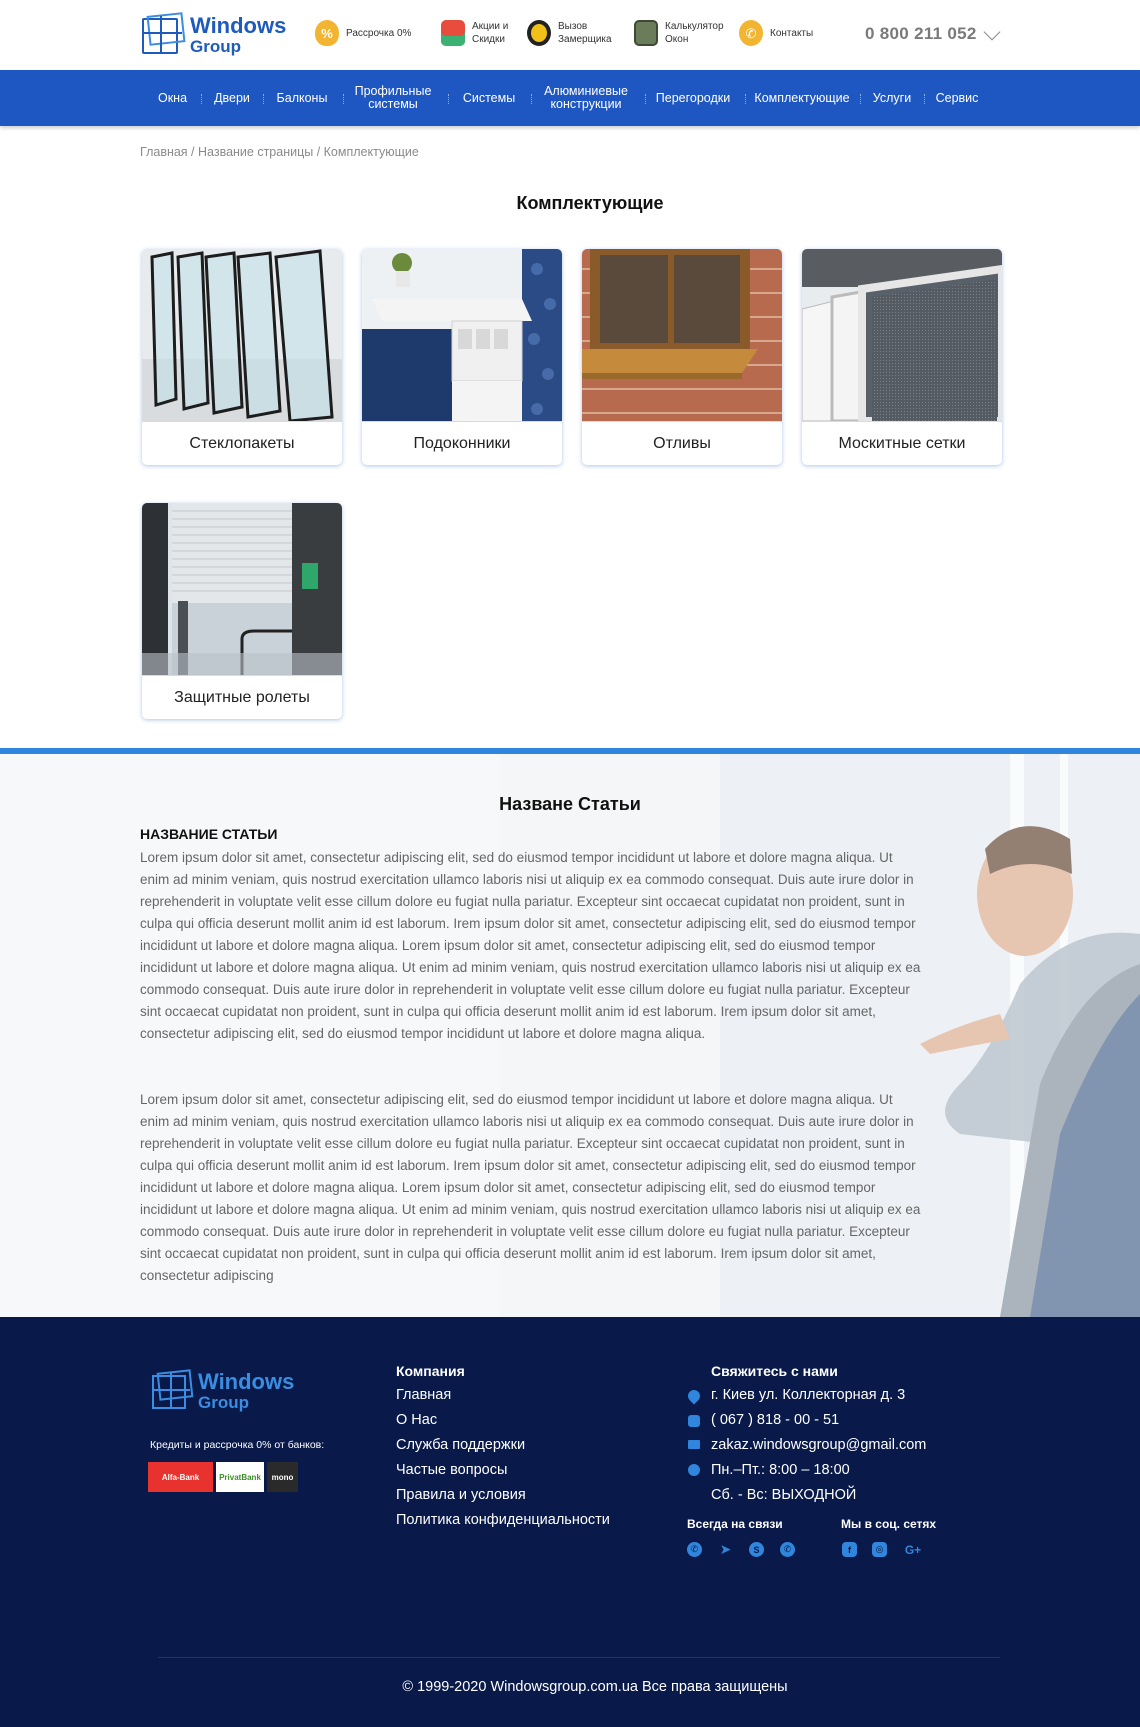 The image size is (1140, 1727). What do you see at coordinates (282, 1477) in the screenshot?
I see `monobank-logo: mono` at bounding box center [282, 1477].